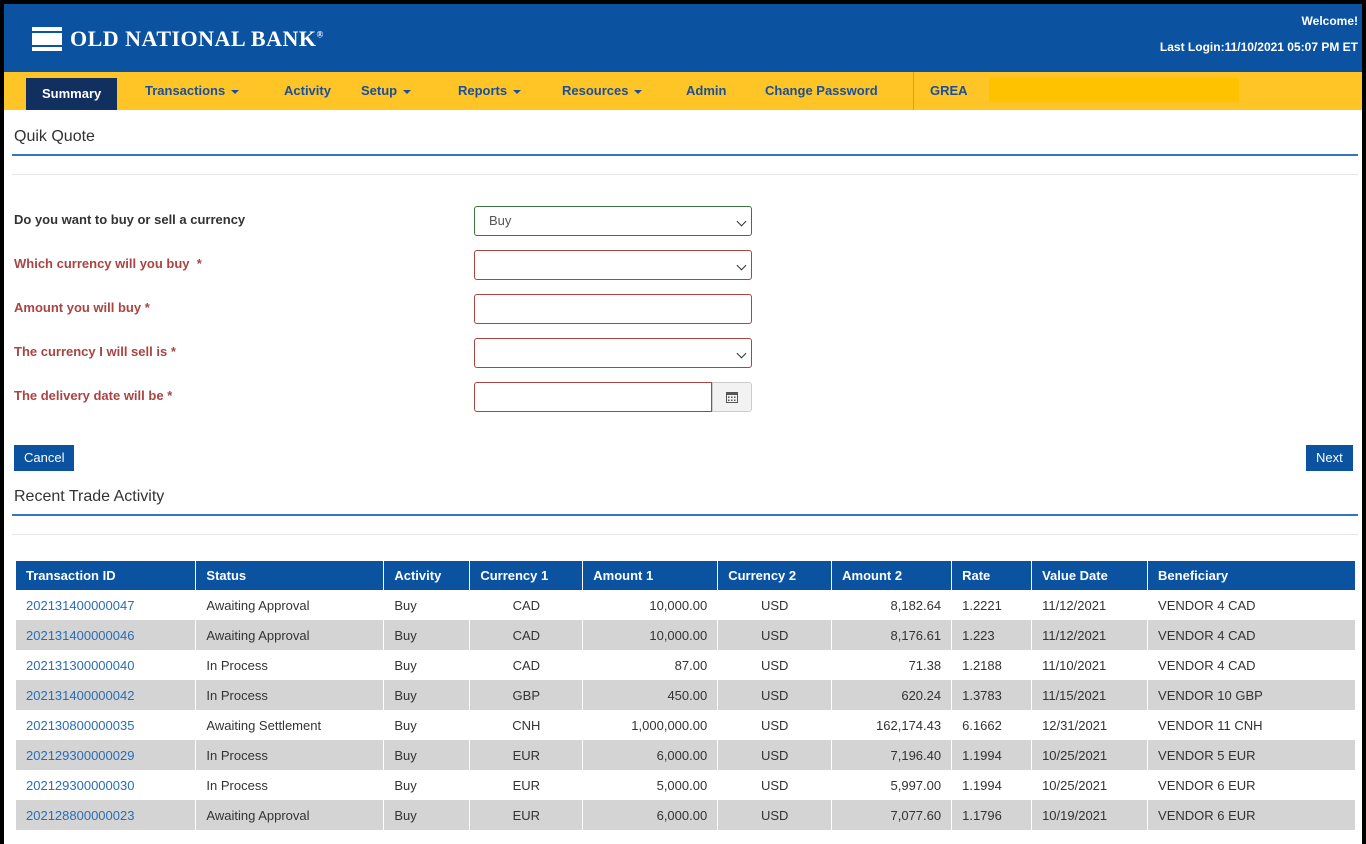 Image resolution: width=1366 pixels, height=844 pixels. Describe the element at coordinates (108, 263) in the screenshot. I see `buy-currency-label: Which currency will you buy *` at that location.